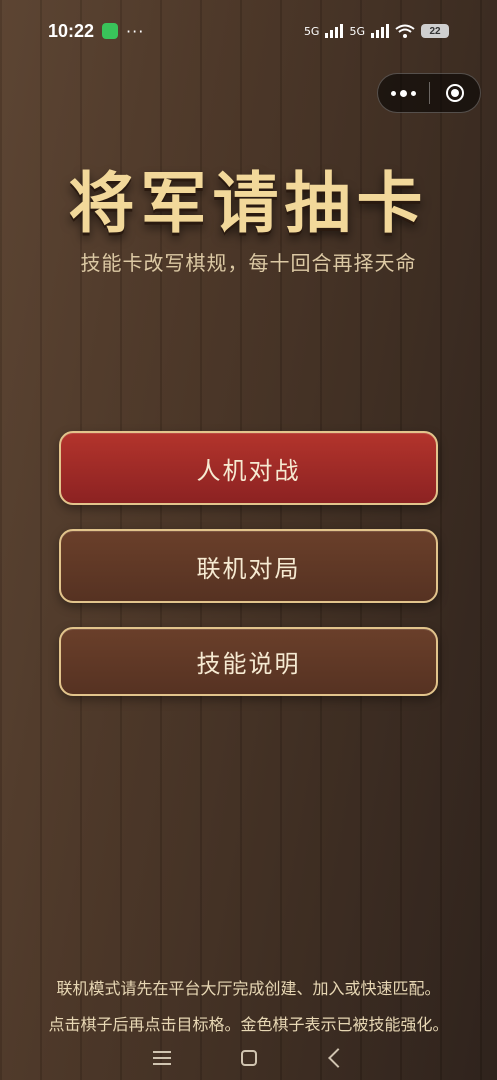  Describe the element at coordinates (248, 988) in the screenshot. I see `footer-note-online: 联机模式请先在平台大厅完成创建、加入或快速匹配。` at that location.